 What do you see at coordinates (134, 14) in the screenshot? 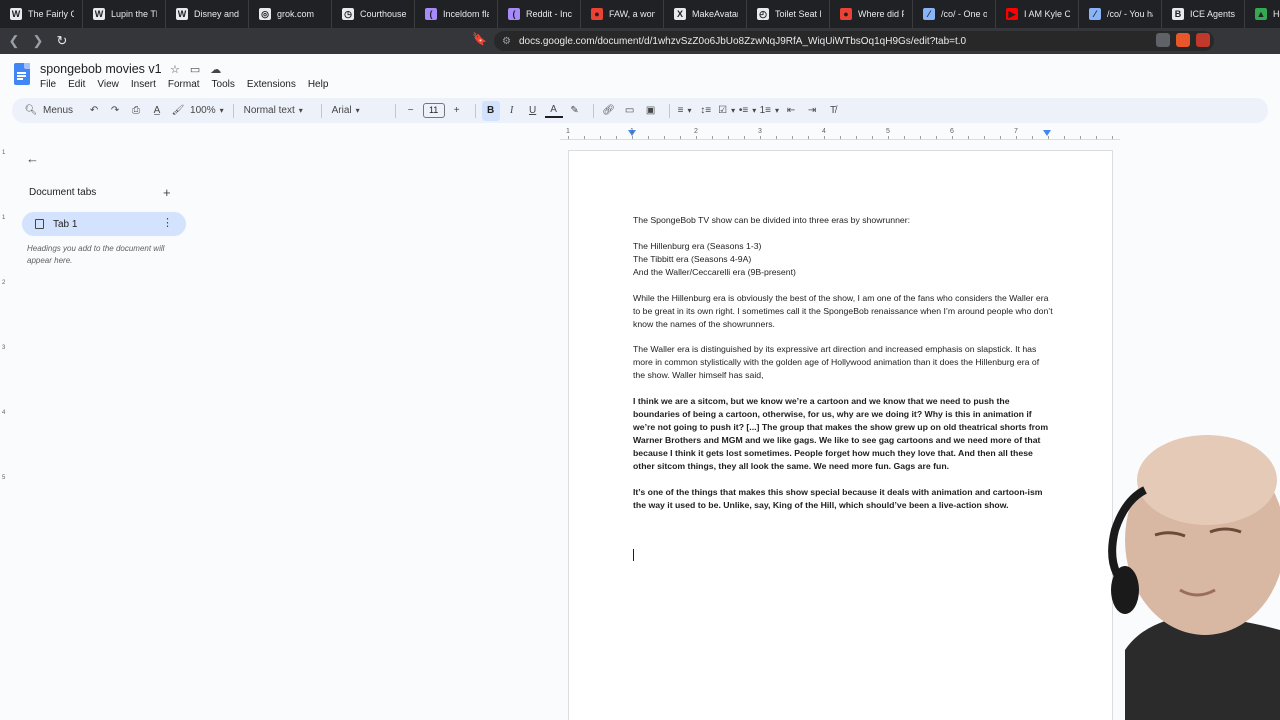
I see `tab-title: Lupin the Thi` at bounding box center [134, 14].